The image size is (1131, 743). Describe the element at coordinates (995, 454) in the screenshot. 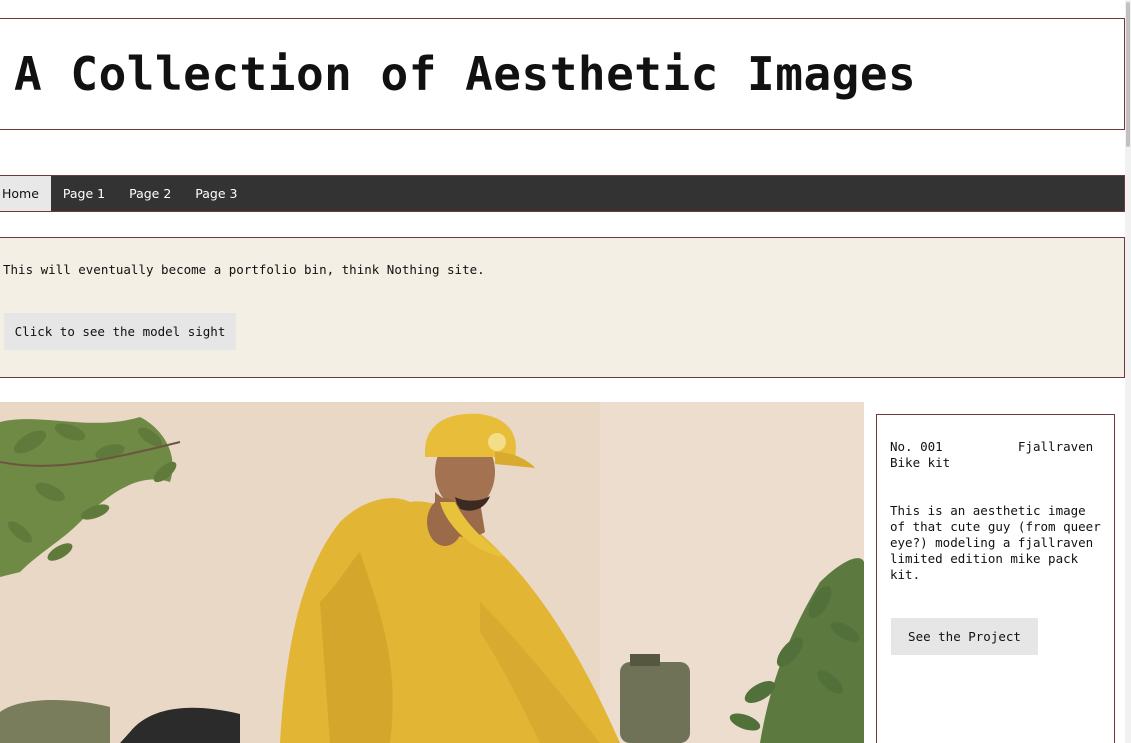

I see `project-card-title: No. 001 Fjallraven Bike kit` at that location.